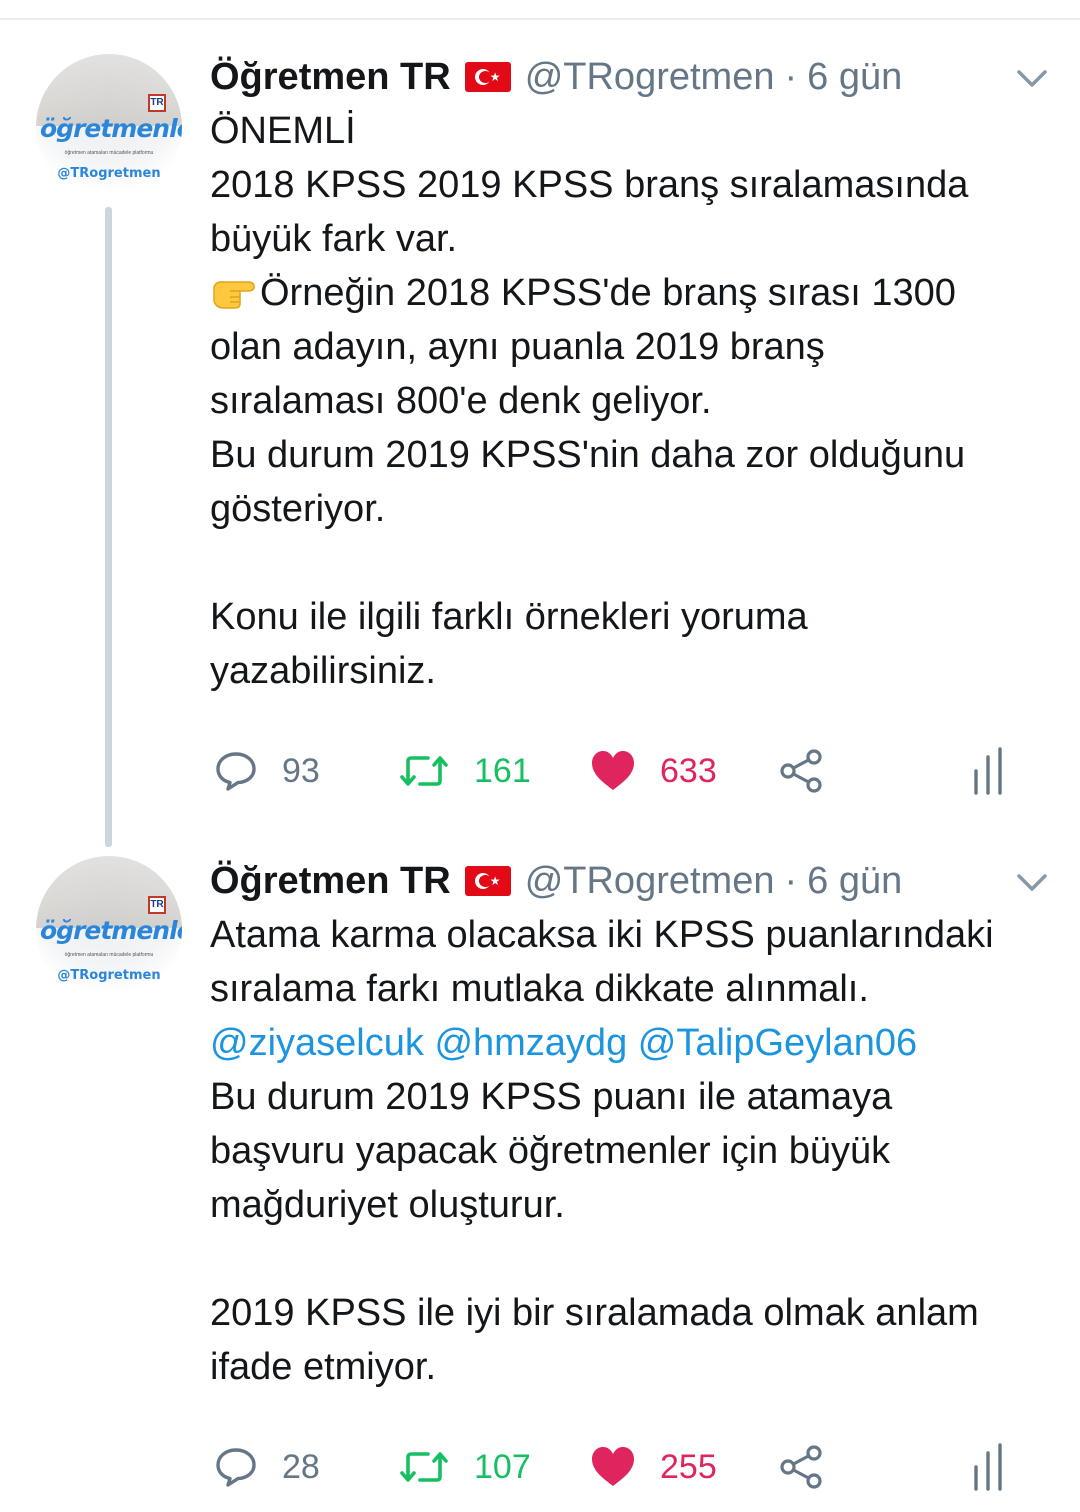 This screenshot has width=1080, height=1512. I want to click on like-button: 255, so click(653, 1467).